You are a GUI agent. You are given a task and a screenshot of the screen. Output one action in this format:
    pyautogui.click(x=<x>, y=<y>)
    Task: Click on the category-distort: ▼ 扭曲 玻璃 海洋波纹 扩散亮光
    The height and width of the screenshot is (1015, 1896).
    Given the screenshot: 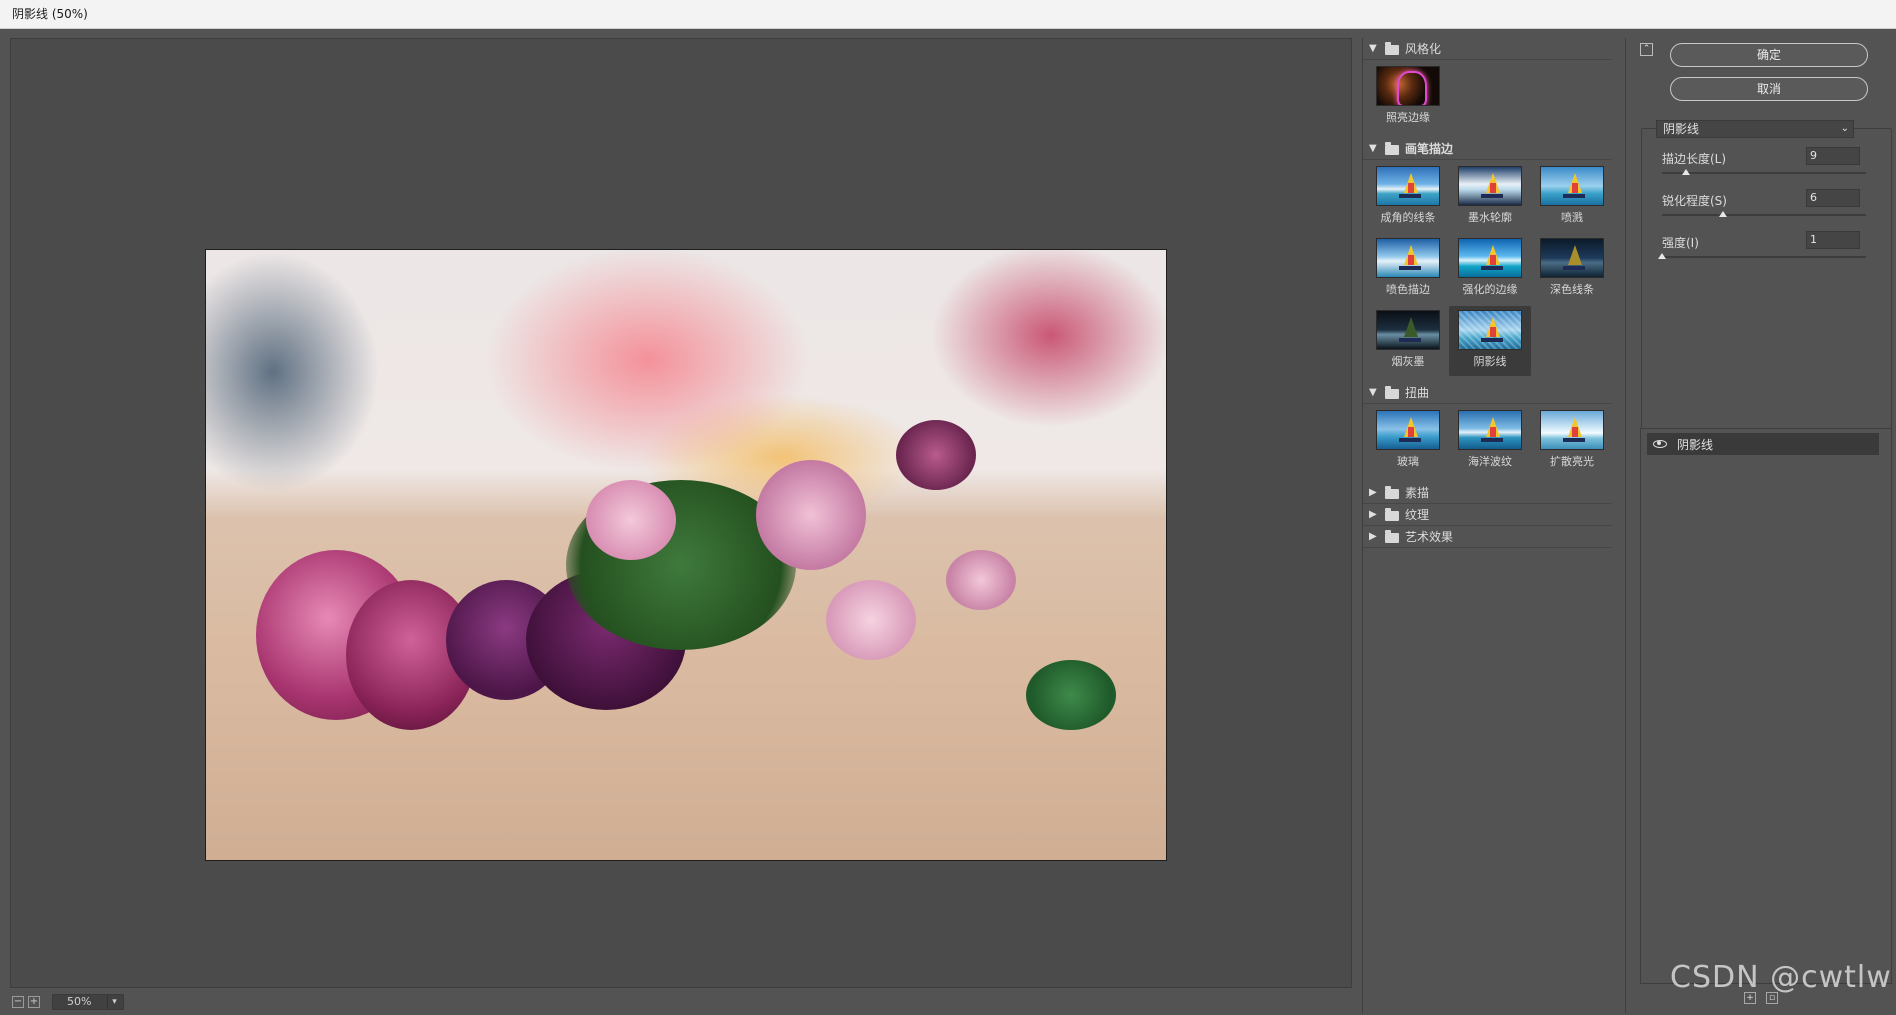 What is the action you would take?
    pyautogui.click(x=1487, y=432)
    